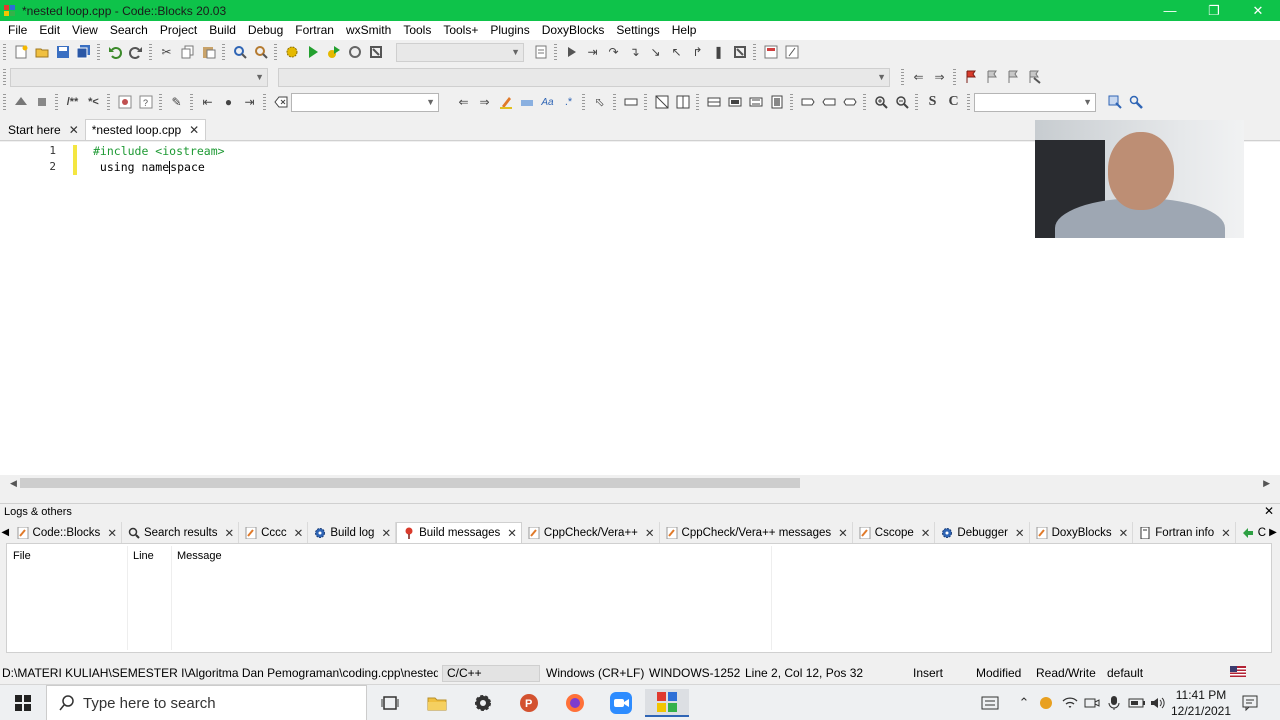  What do you see at coordinates (573, 30) in the screenshot?
I see `menu-doxyblocks: DoxyBlocks` at bounding box center [573, 30].